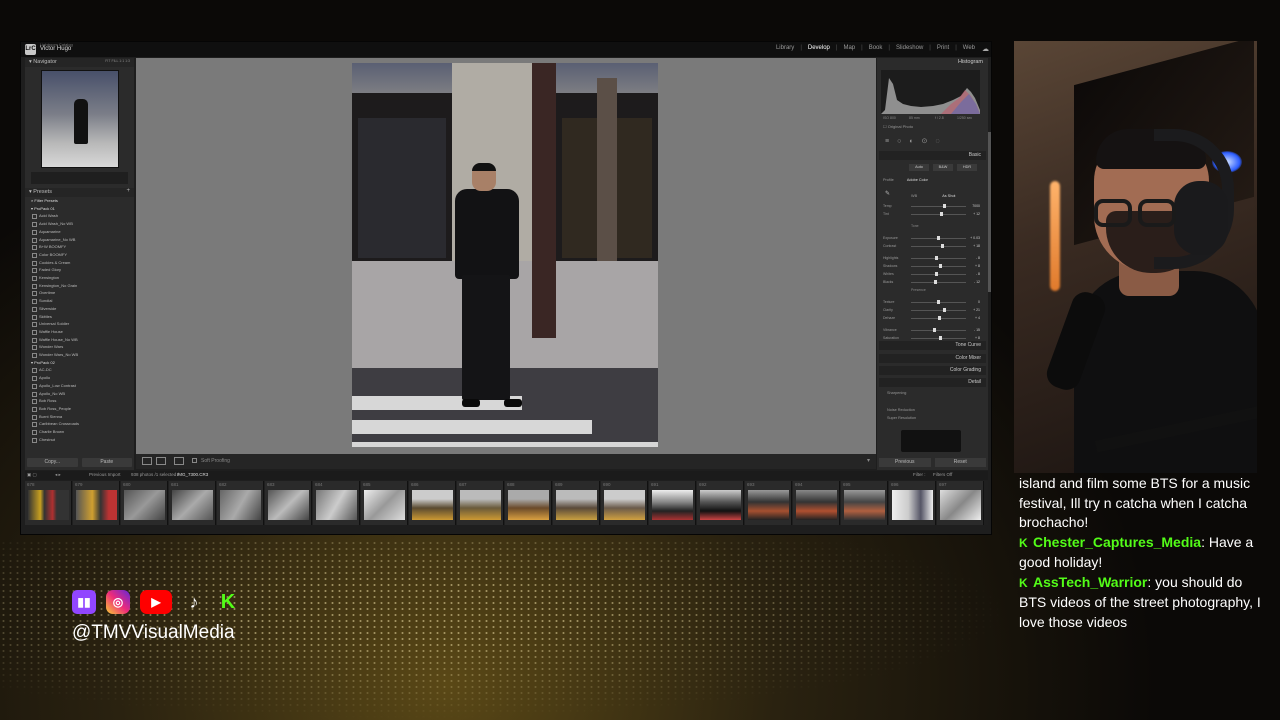 This screenshot has height=720, width=1280. Describe the element at coordinates (948, 196) in the screenshot. I see `wb-value: As Shot` at that location.